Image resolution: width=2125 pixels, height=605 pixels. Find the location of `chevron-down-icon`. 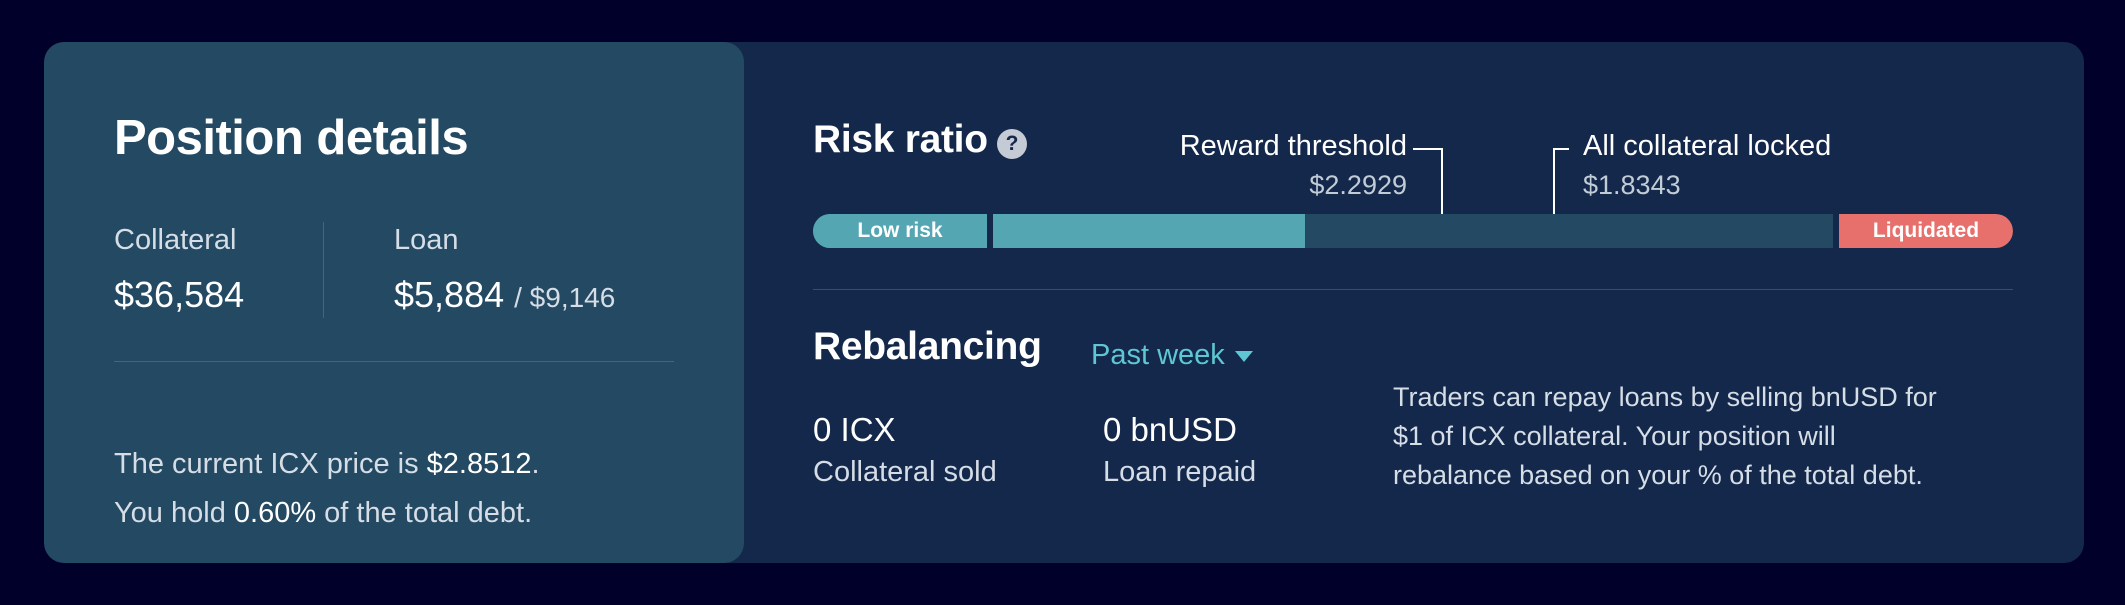

chevron-down-icon is located at coordinates (1243, 356).